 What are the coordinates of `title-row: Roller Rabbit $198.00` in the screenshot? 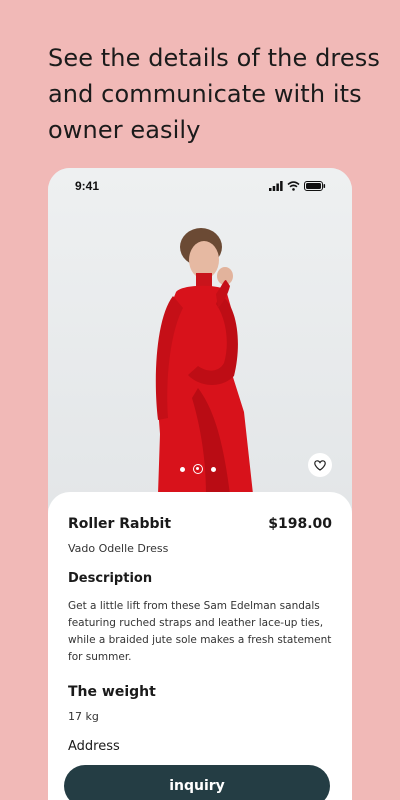 It's located at (200, 524).